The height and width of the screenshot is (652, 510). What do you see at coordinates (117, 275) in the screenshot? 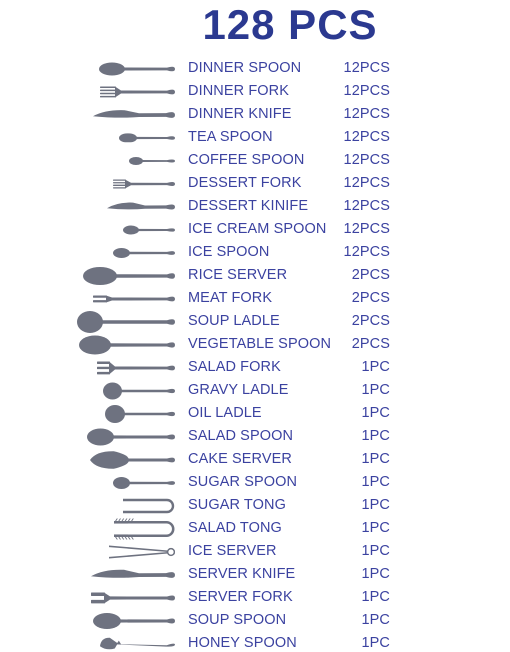
I see `rice-server-icon` at bounding box center [117, 275].